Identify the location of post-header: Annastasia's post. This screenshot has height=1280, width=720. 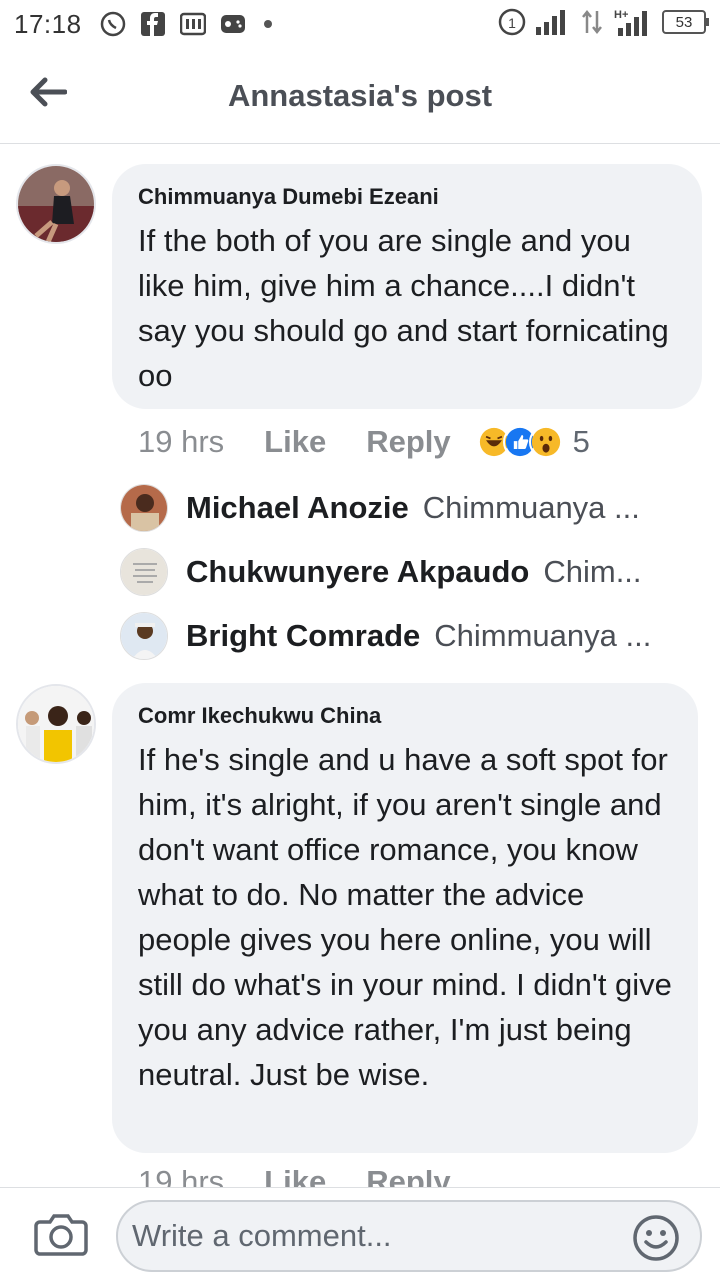
(360, 96).